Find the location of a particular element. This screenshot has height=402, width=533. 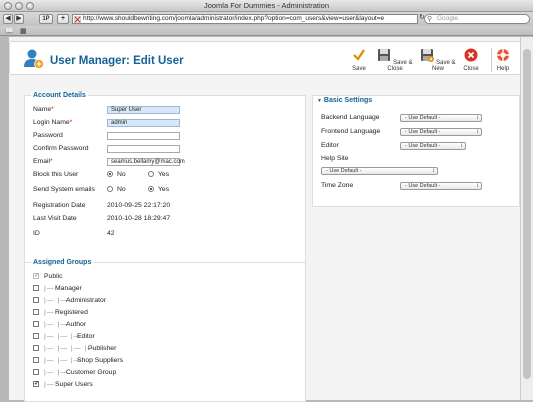

back-button: ◀ is located at coordinates (8, 19).